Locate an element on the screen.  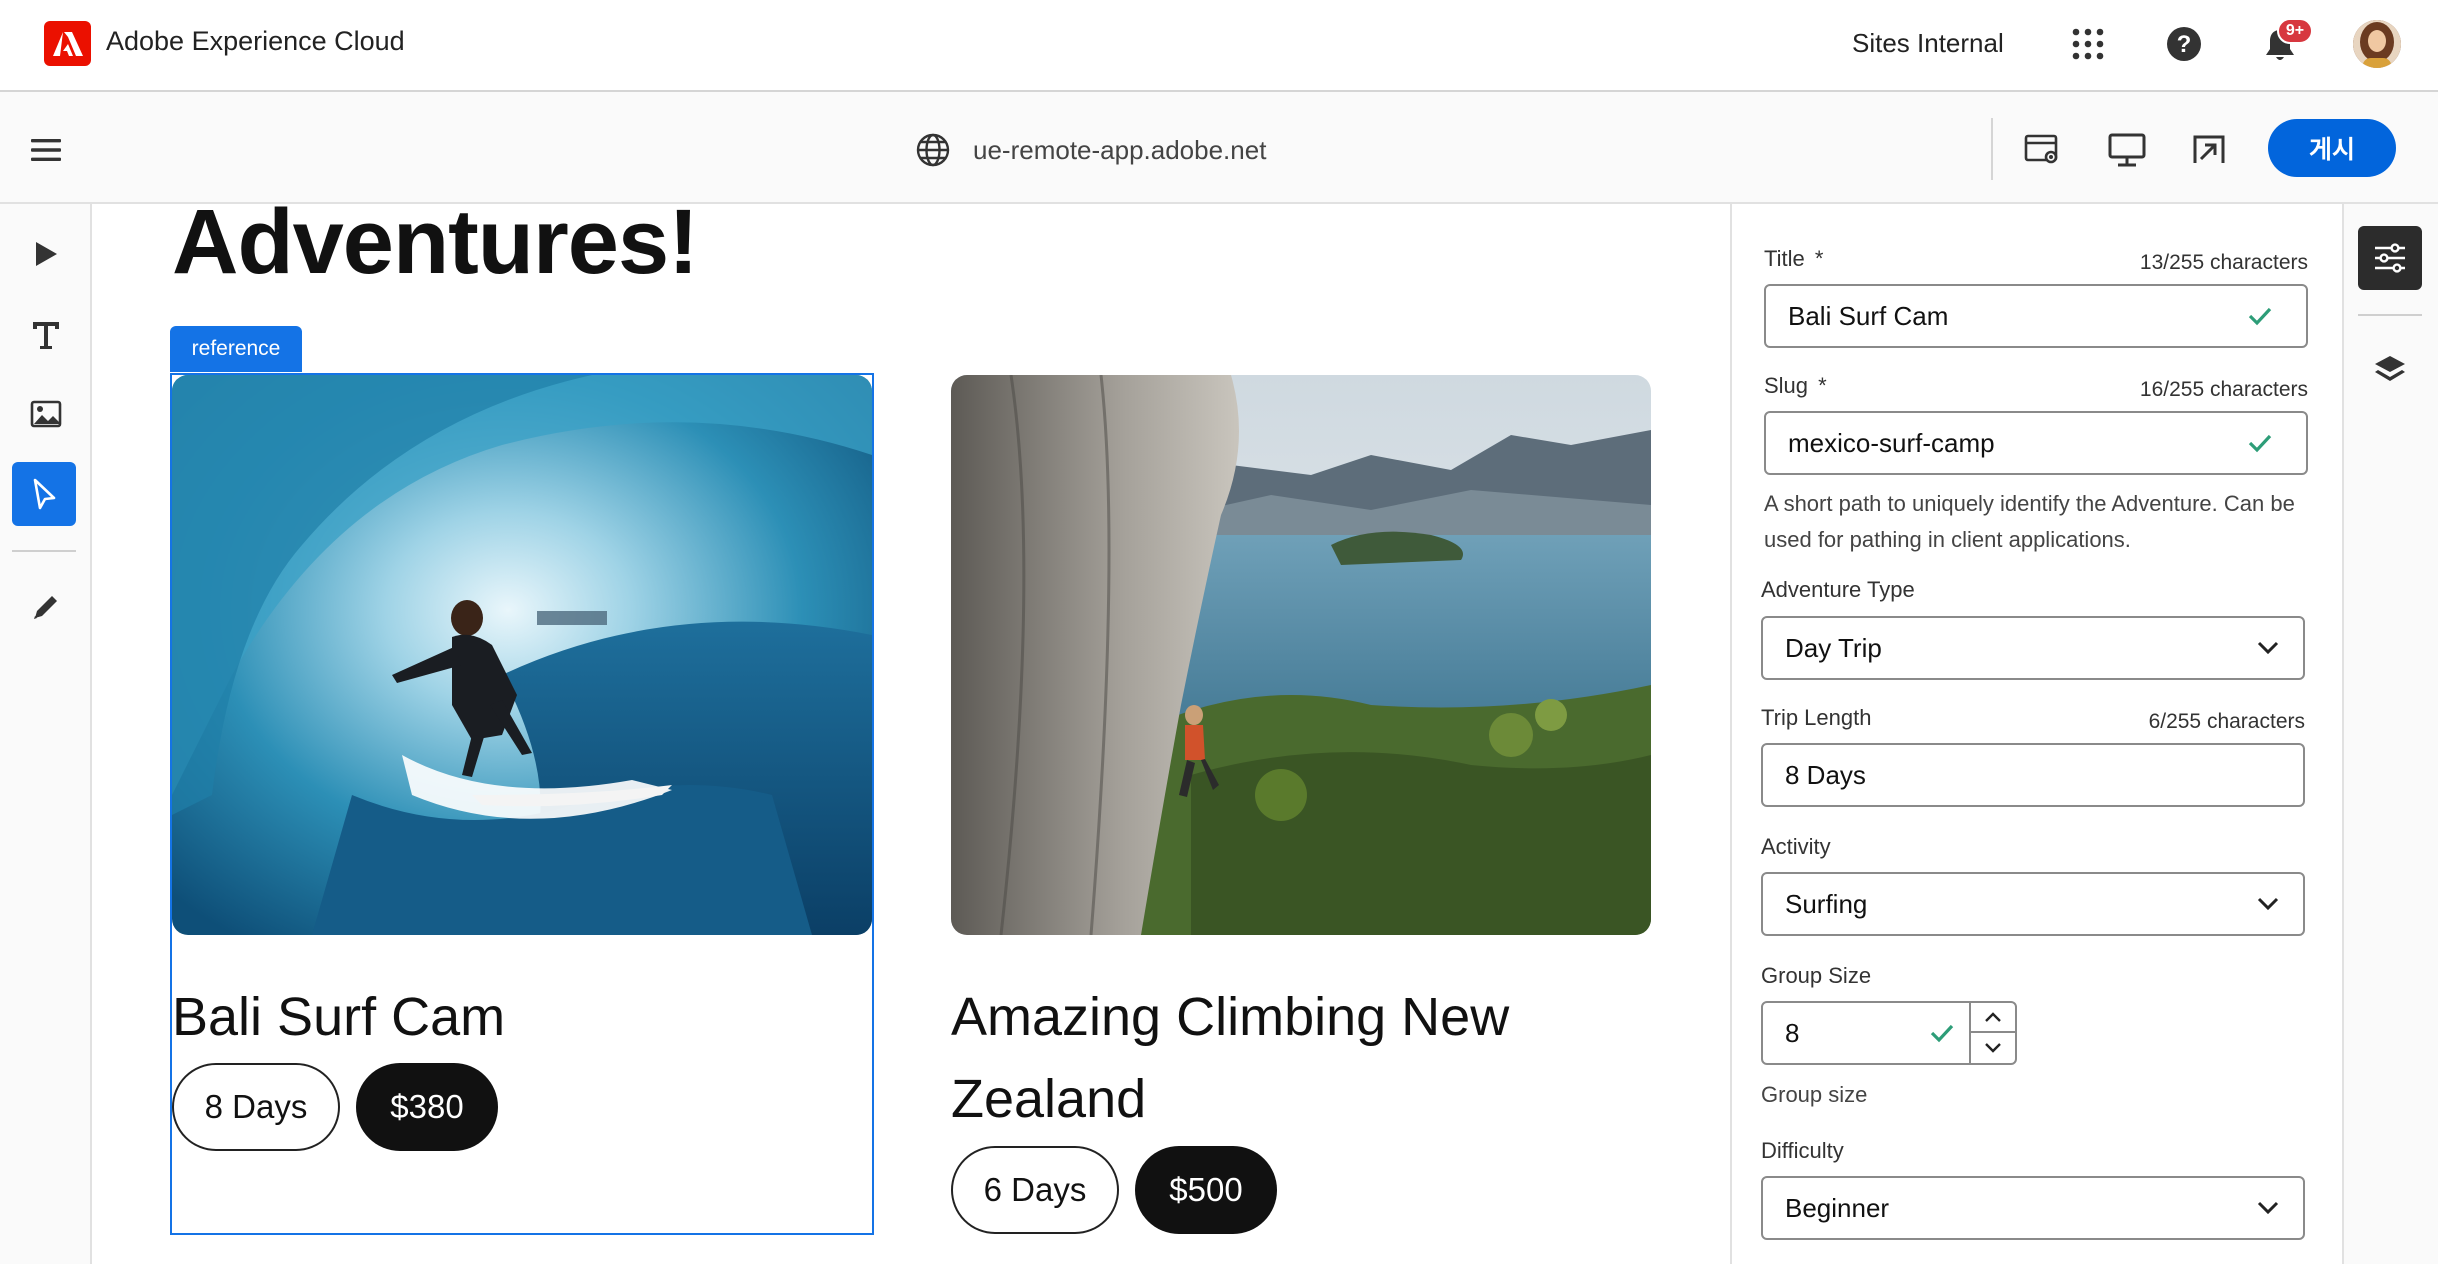
toolbar-divider is located at coordinates (1992, 149).